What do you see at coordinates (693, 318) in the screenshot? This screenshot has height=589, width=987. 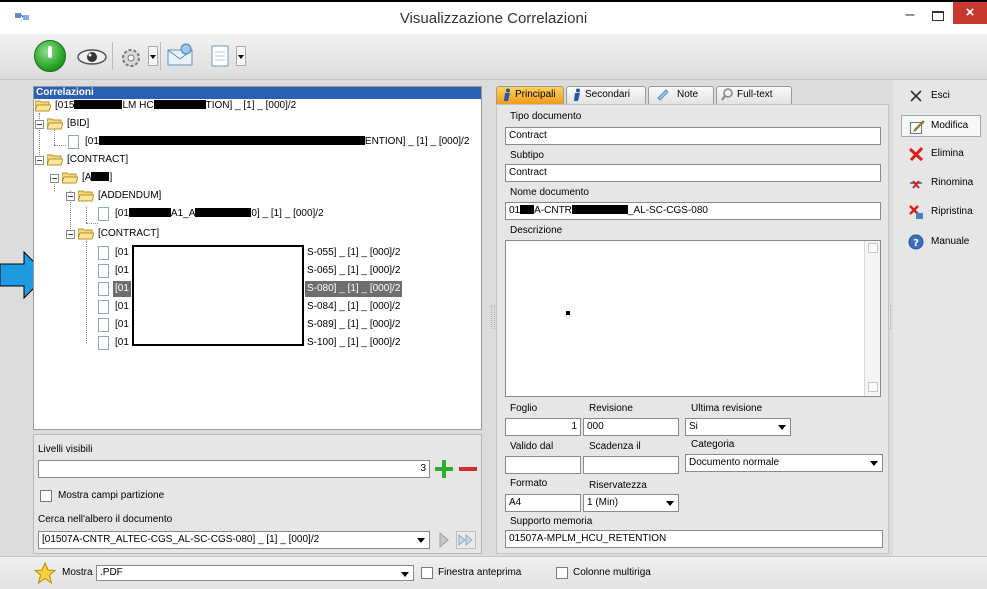 I see `descrizione-textarea` at bounding box center [693, 318].